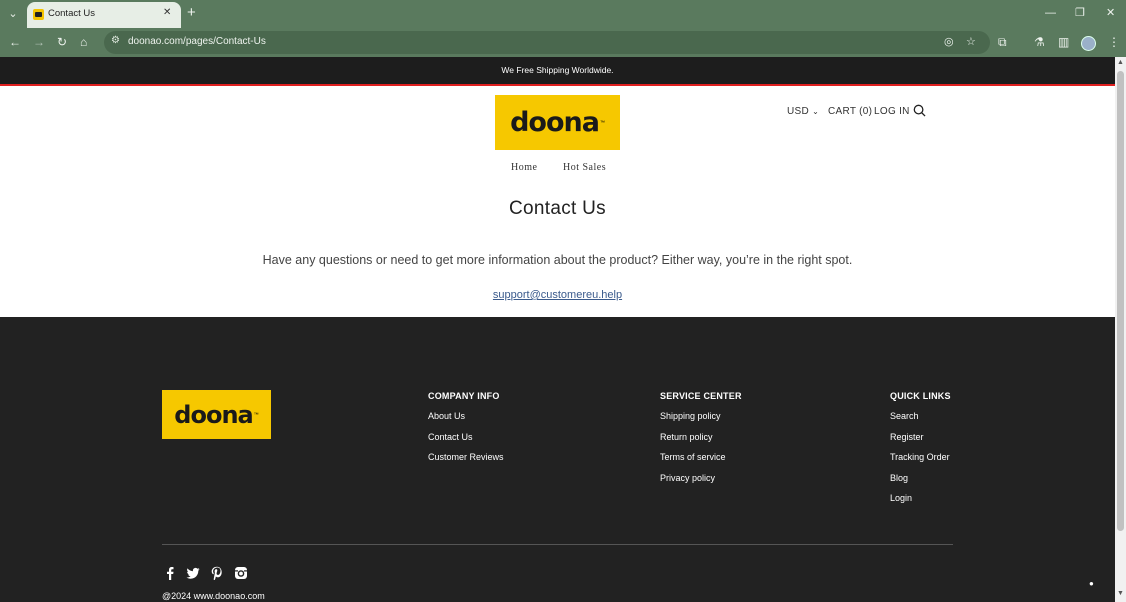 This screenshot has height=602, width=1126. Describe the element at coordinates (904, 416) in the screenshot. I see `footer-link-search: Search` at that location.